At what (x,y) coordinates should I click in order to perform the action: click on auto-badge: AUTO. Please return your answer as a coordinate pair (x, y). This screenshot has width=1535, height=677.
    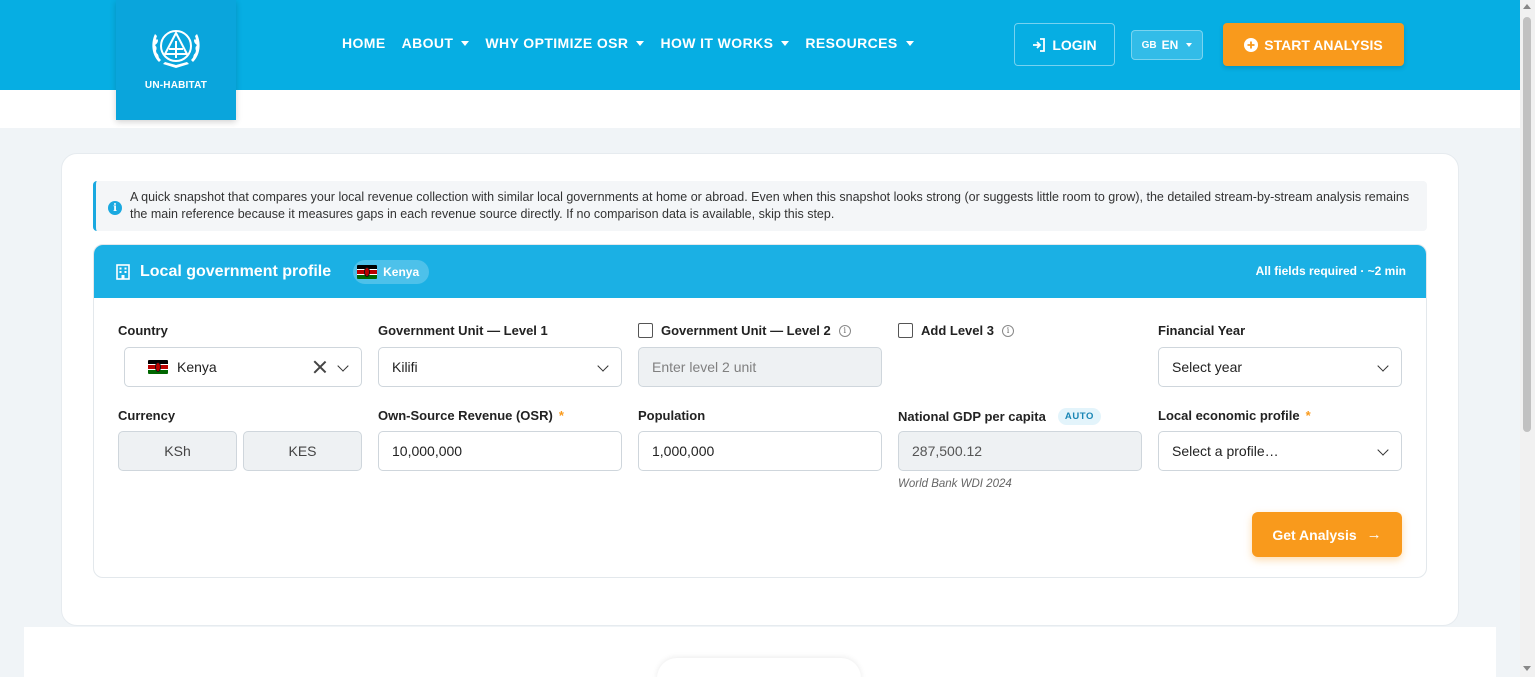
    Looking at the image, I should click on (1079, 416).